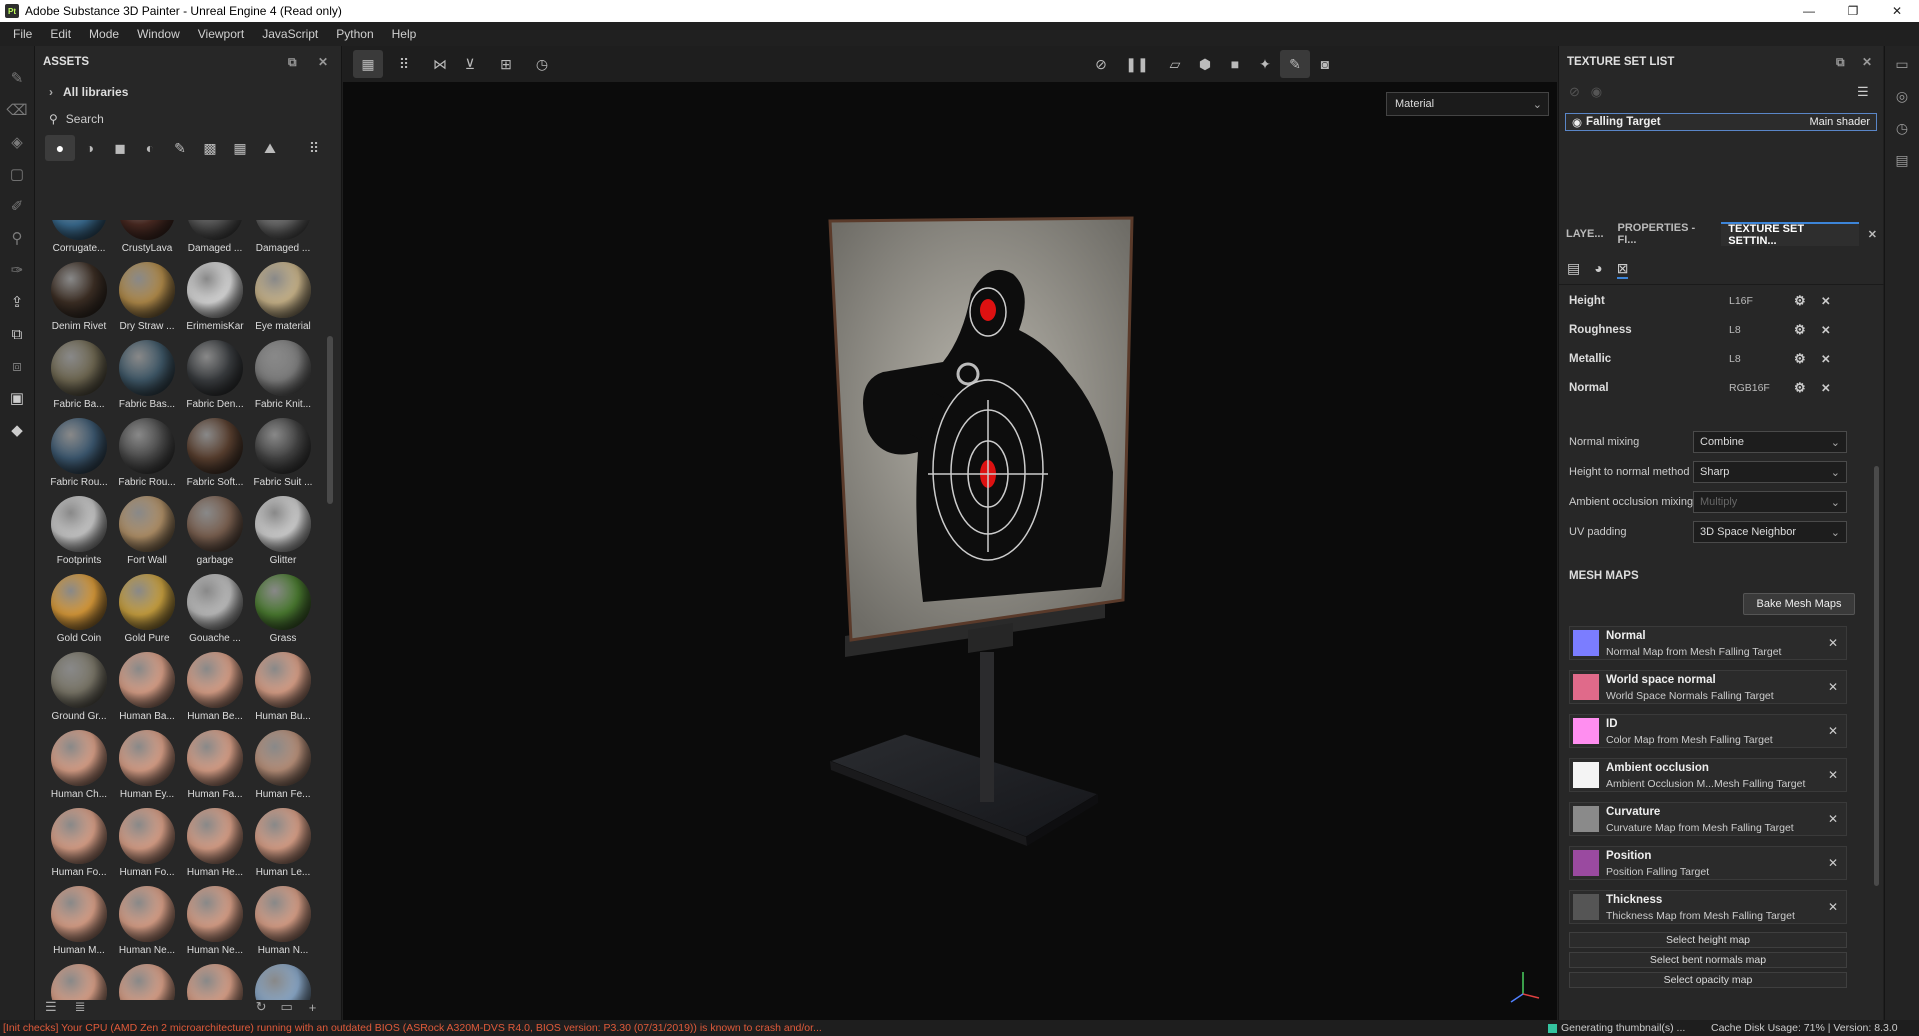 Image resolution: width=1919 pixels, height=1036 pixels. I want to click on height-to-normal-dropdown: Sharp ⌄, so click(1770, 472).